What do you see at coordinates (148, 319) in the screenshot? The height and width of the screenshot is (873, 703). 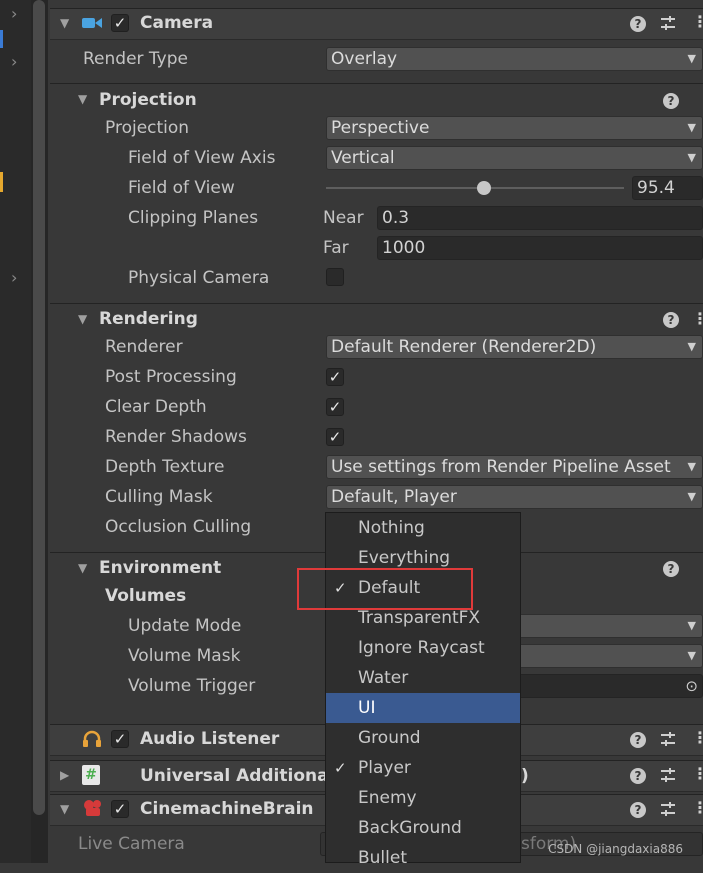 I see `rendering-section-title: Rendering` at bounding box center [148, 319].